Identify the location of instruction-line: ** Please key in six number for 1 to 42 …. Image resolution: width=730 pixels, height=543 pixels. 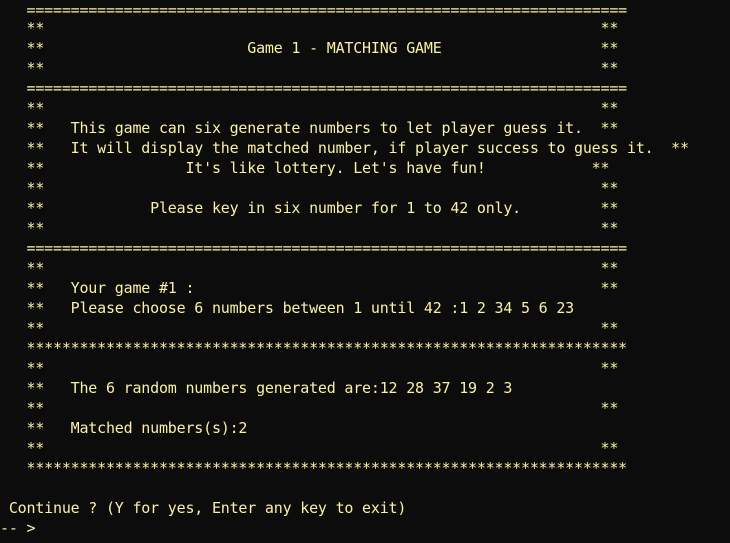
(309, 208).